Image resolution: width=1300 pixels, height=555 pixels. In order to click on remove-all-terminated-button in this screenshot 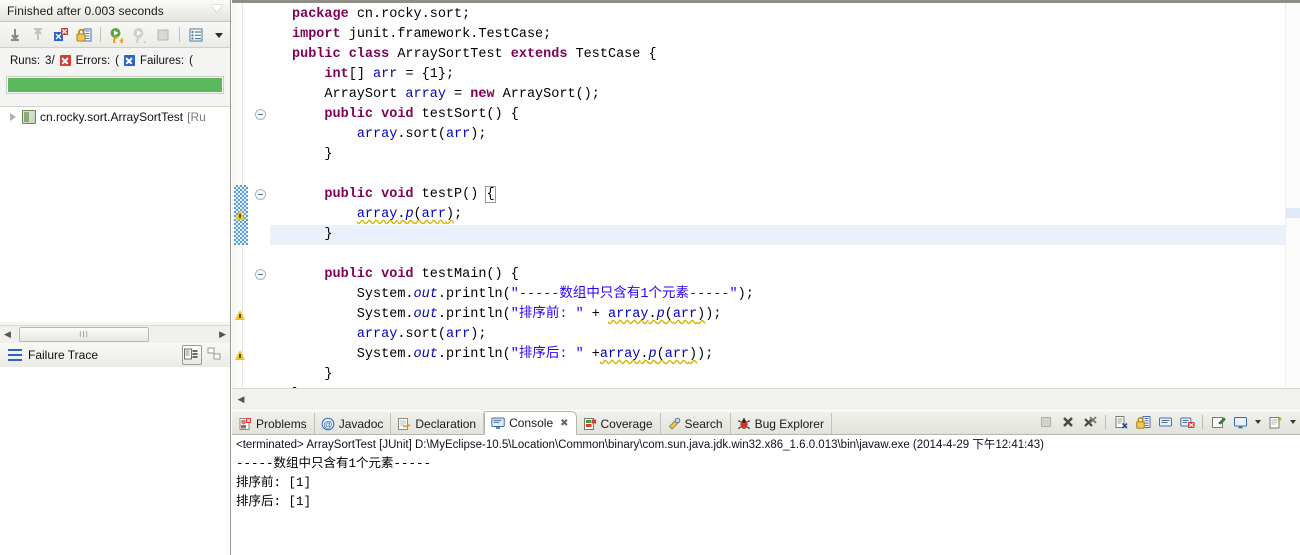, I will do `click(1090, 422)`.